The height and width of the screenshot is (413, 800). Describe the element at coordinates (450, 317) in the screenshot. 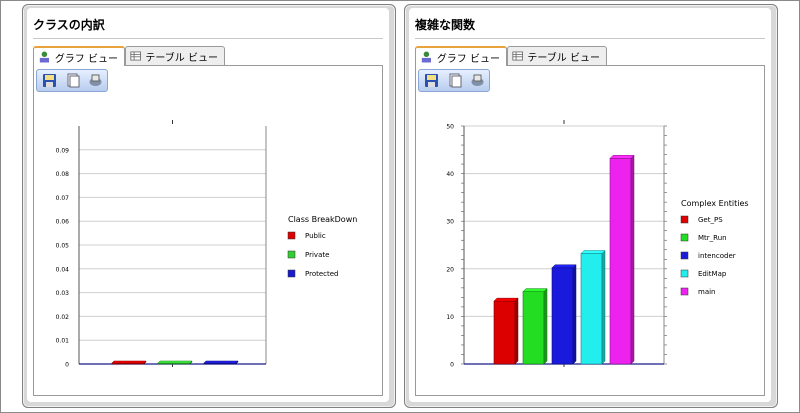

I see `y-tick-label: 10` at that location.